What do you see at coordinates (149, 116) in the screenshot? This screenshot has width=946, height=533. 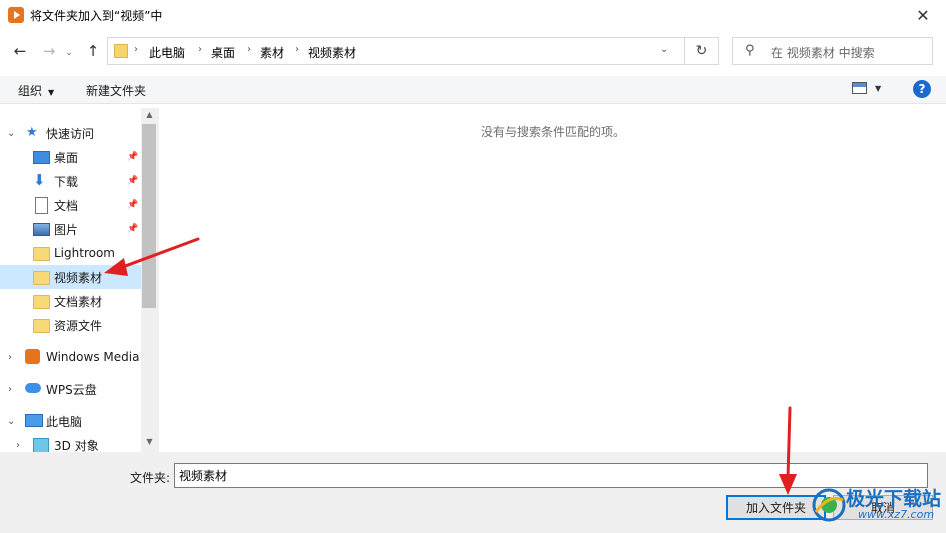 I see `scroll-up-icon: ▲` at bounding box center [149, 116].